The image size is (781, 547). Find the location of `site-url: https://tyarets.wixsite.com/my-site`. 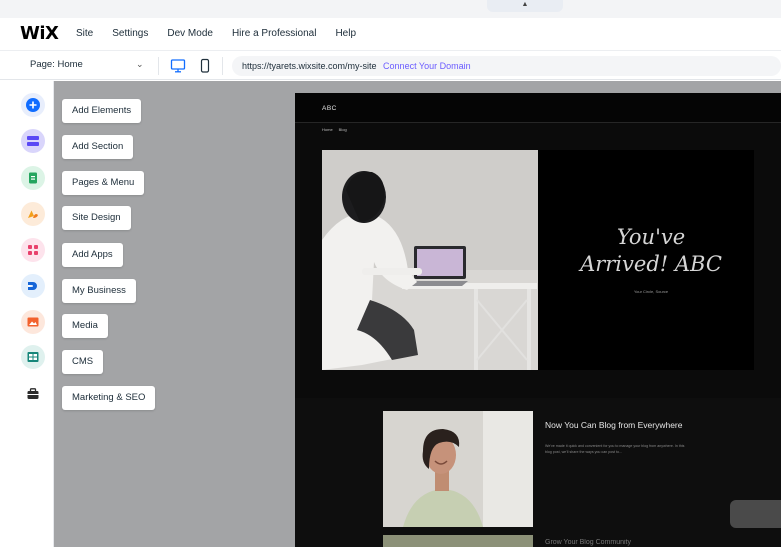

site-url: https://tyarets.wixsite.com/my-site is located at coordinates (309, 66).